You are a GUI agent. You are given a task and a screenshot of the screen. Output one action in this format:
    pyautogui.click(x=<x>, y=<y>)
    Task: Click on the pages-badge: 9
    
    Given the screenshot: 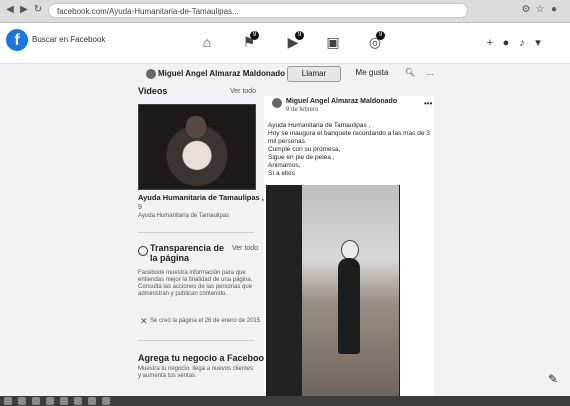 What is the action you would take?
    pyautogui.click(x=254, y=35)
    